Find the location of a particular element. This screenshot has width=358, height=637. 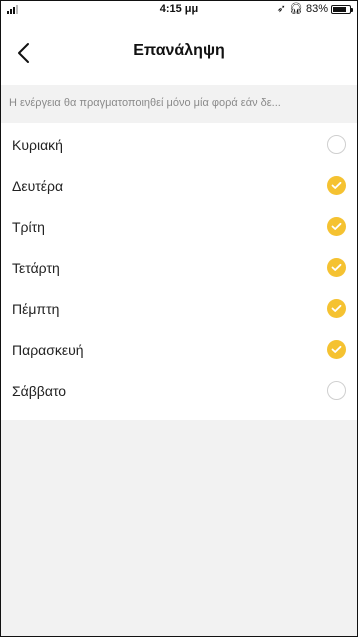

headphones-icon: 🎧︎ is located at coordinates (296, 9).